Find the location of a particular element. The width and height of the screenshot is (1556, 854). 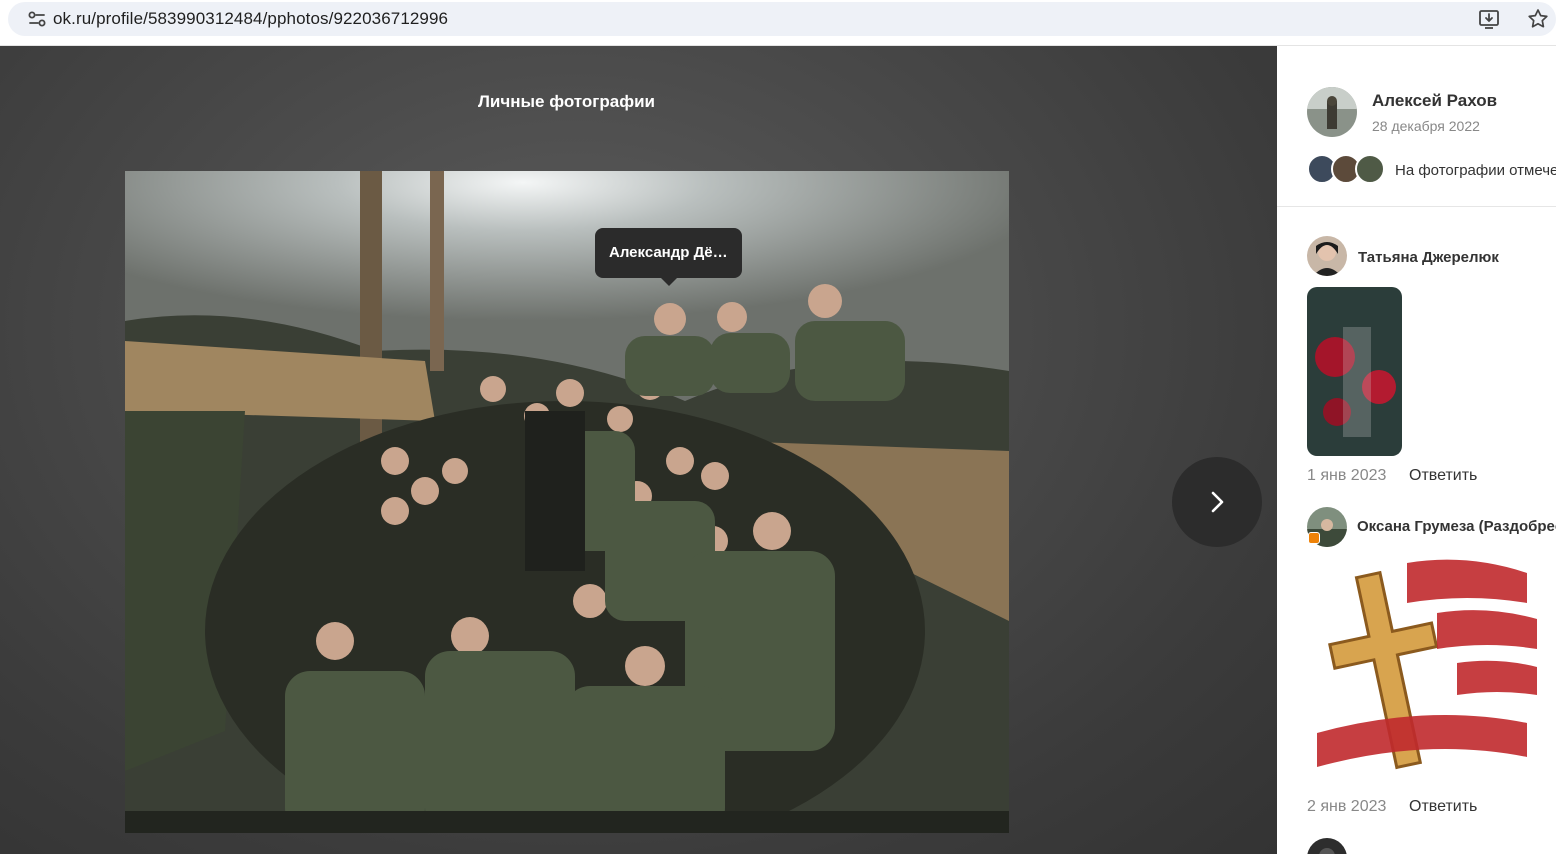

comment-author: Татьяна Джерелюк is located at coordinates (1428, 257).